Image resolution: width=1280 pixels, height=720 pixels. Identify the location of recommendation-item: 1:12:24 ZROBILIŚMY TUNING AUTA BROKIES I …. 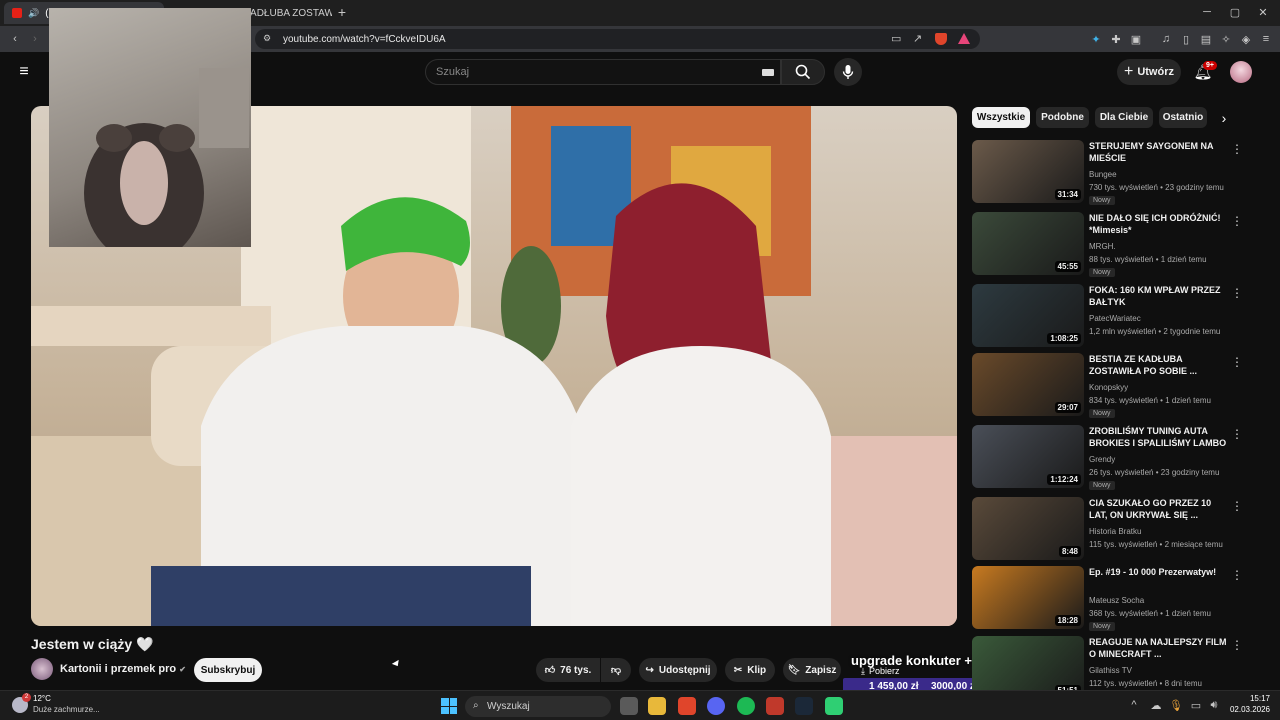
(1112, 459).